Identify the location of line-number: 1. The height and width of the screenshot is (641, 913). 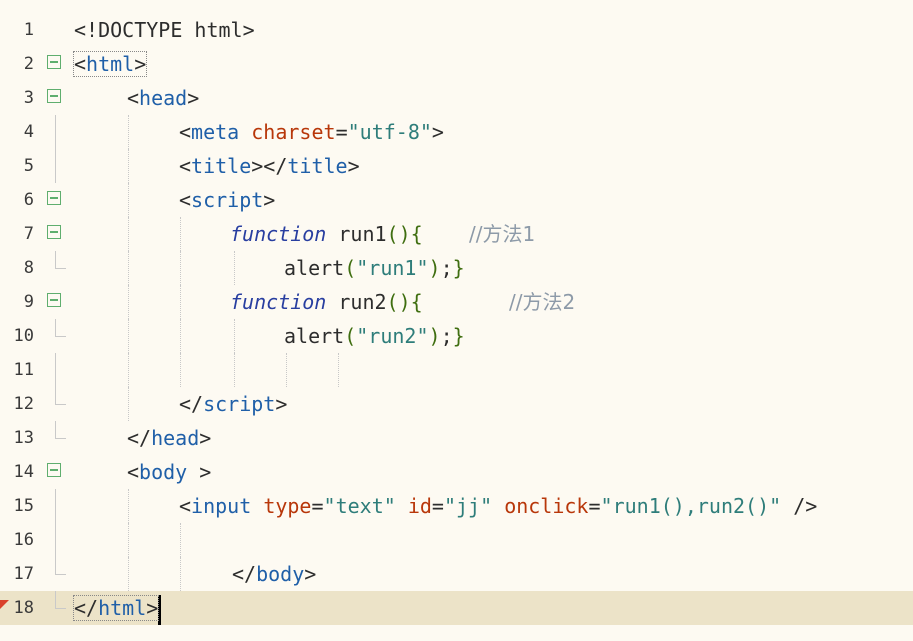
(28, 30).